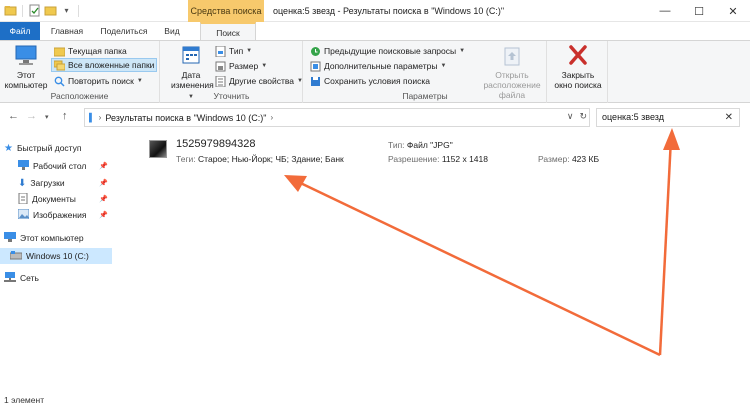  Describe the element at coordinates (192, 80) in the screenshot. I see `date-modified-label: Дата изменения` at that location.